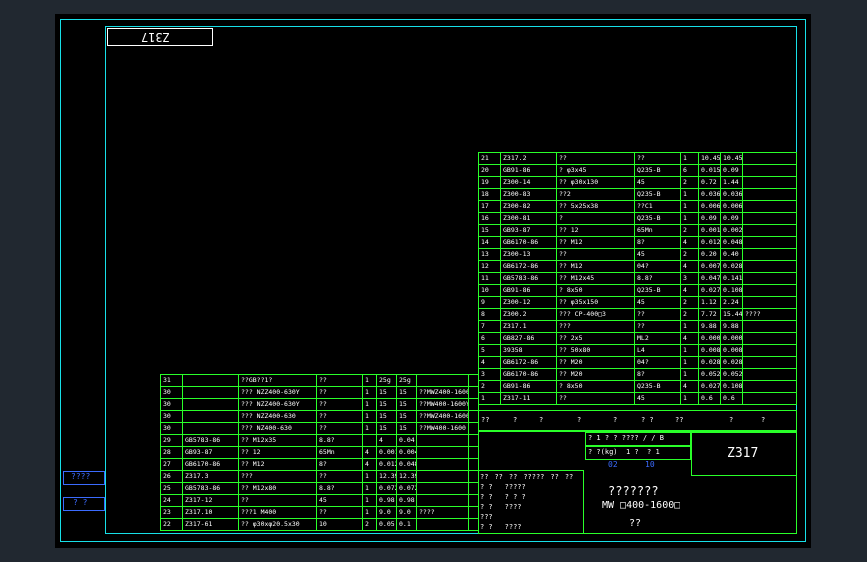 This screenshot has height=562, width=867. What do you see at coordinates (709, 230) in the screenshot?
I see `table-cell: 0.0012` at bounding box center [709, 230].